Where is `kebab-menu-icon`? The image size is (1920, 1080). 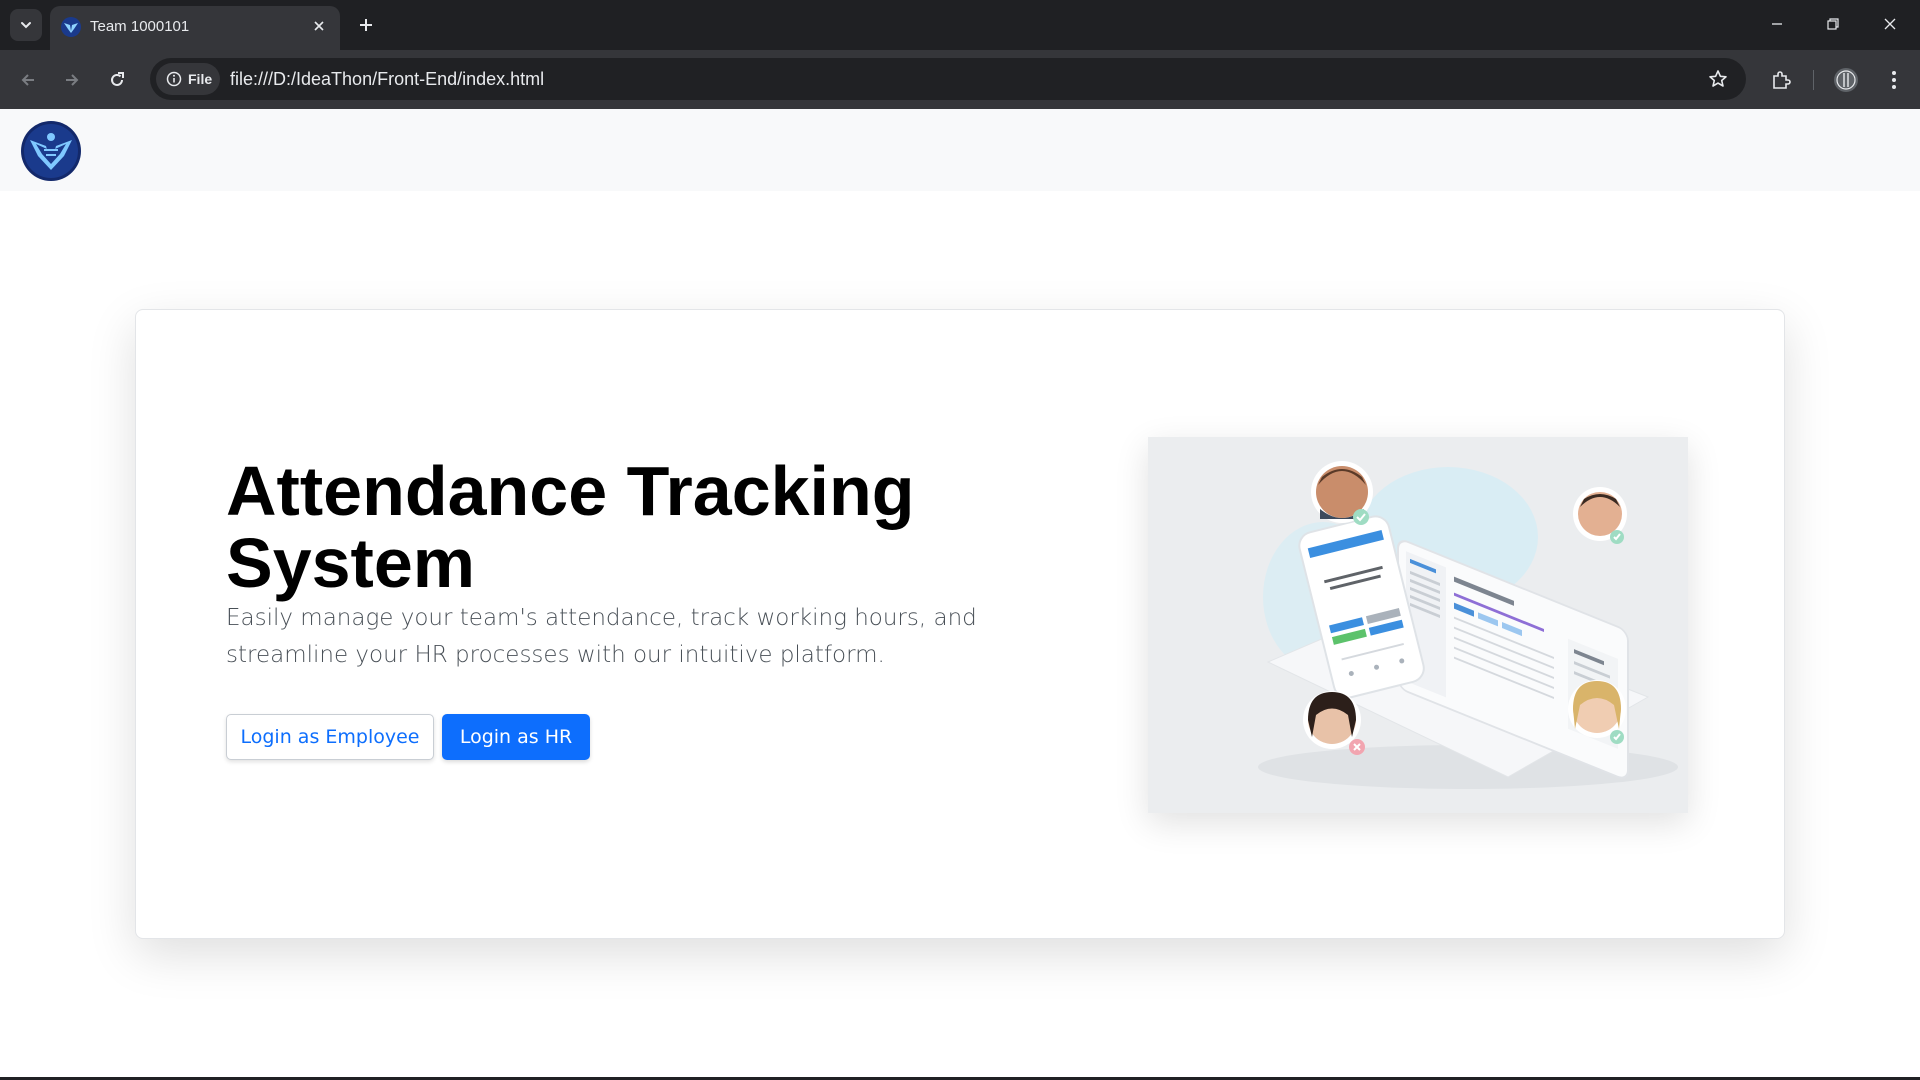
kebab-menu-icon is located at coordinates (1894, 80).